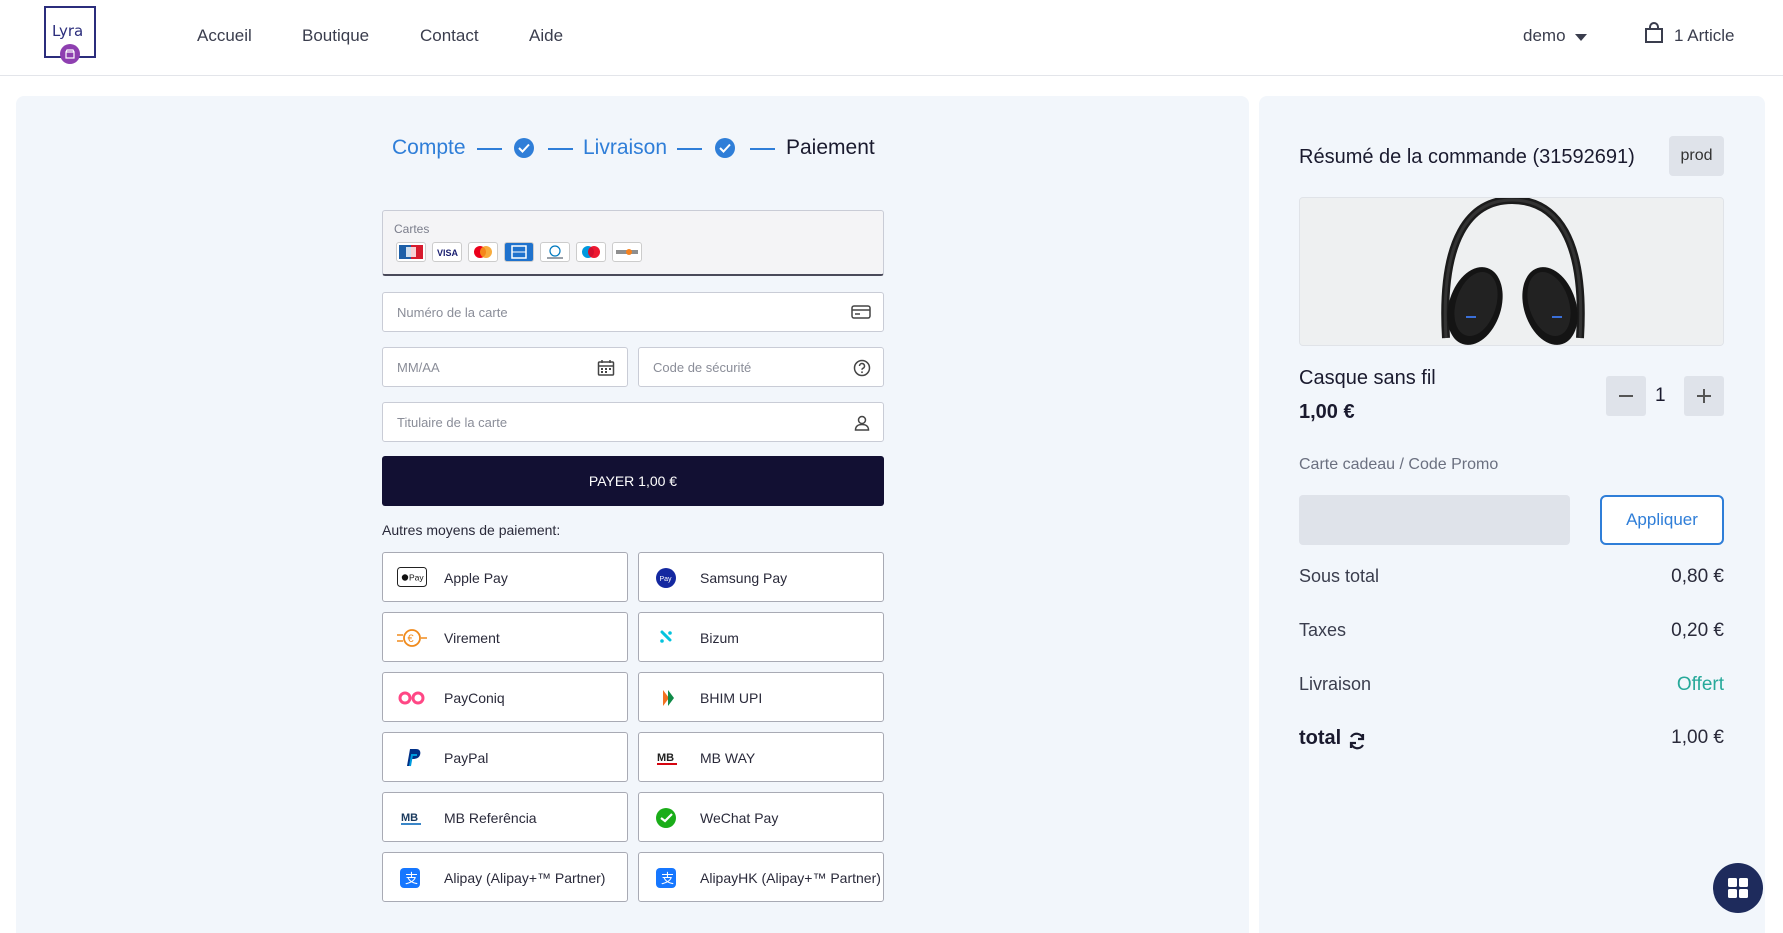  I want to click on expiry-input, so click(505, 367).